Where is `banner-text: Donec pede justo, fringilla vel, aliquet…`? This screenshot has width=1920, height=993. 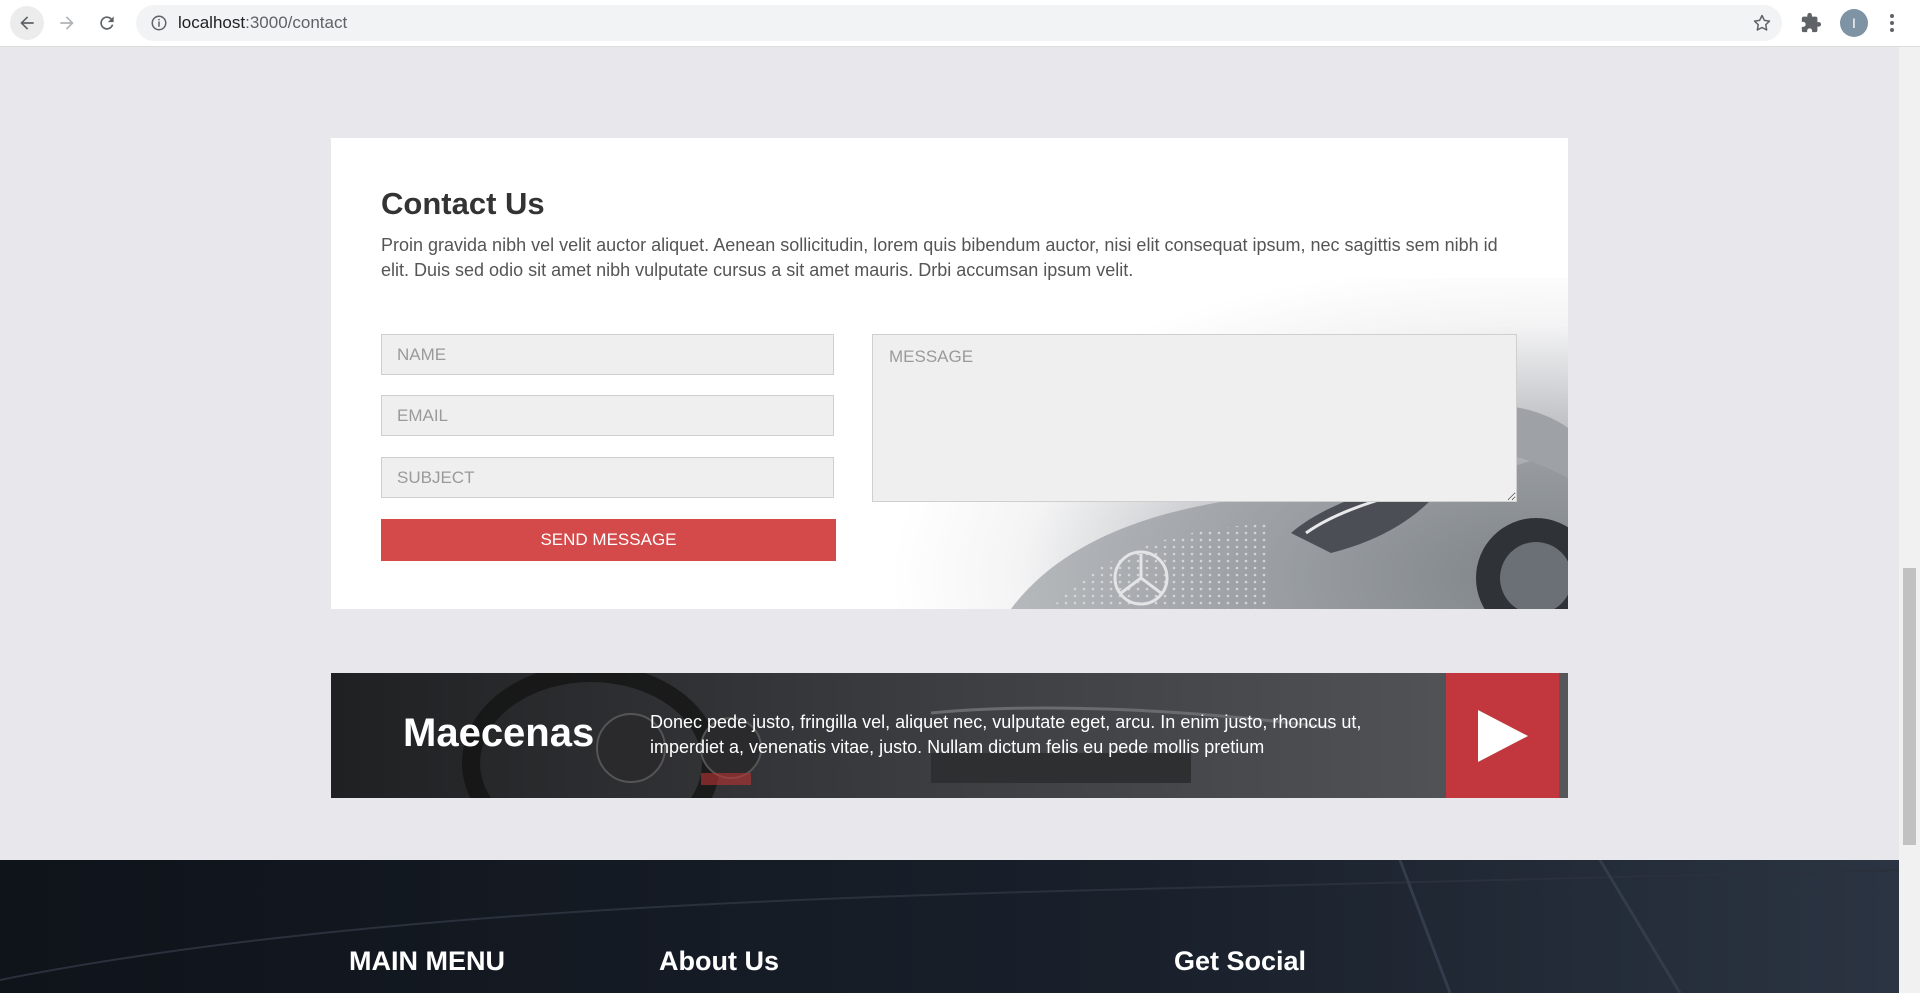
banner-text: Donec pede justo, fringilla vel, aliquet… is located at coordinates (1006, 734).